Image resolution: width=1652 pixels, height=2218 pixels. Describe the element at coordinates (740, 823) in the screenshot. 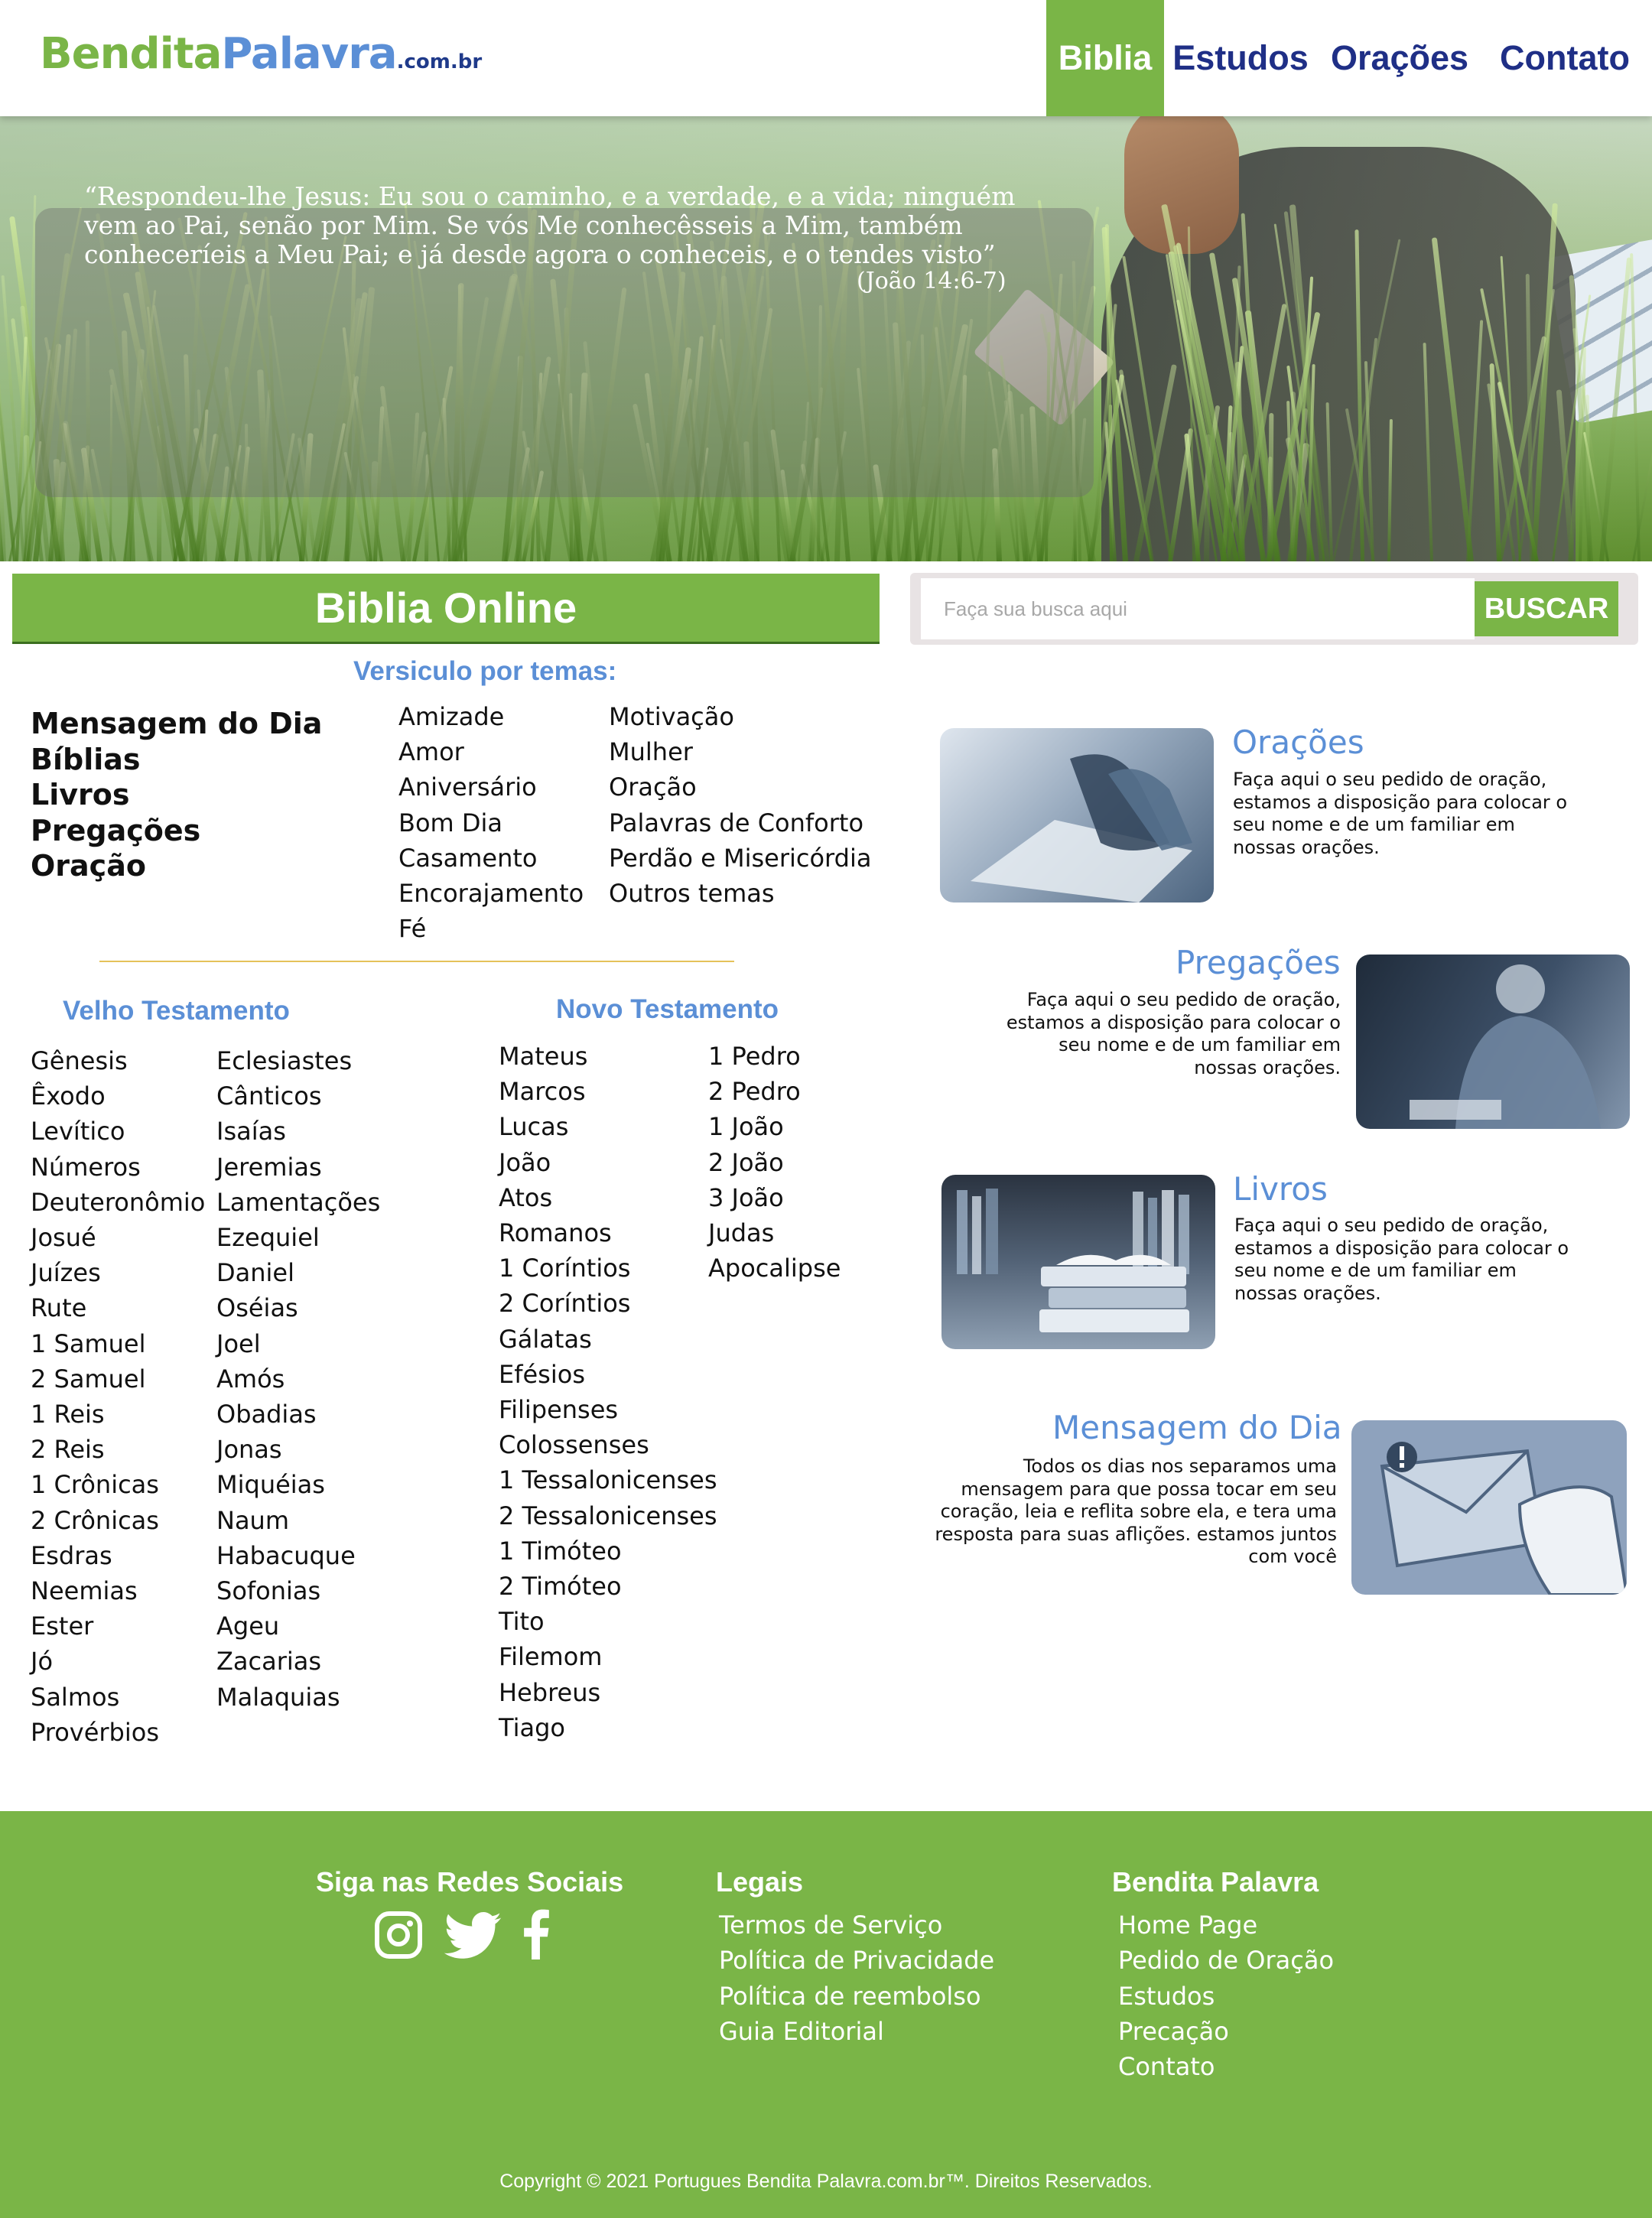

I see `tema-link: Palavras de Conforto` at that location.